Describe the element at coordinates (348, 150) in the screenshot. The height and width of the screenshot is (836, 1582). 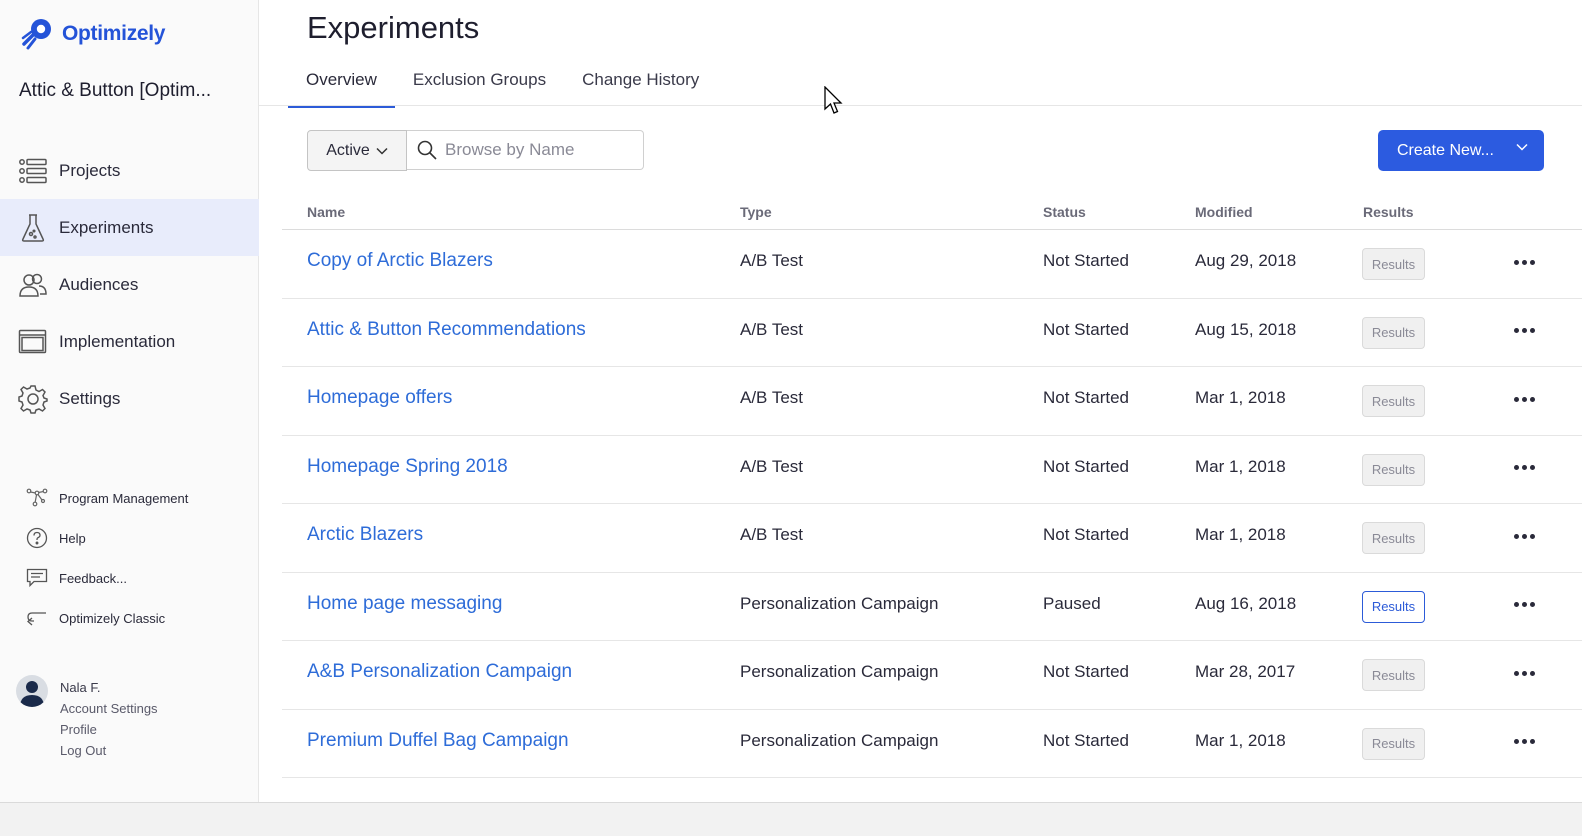
I see `status-filter-value: Active` at that location.